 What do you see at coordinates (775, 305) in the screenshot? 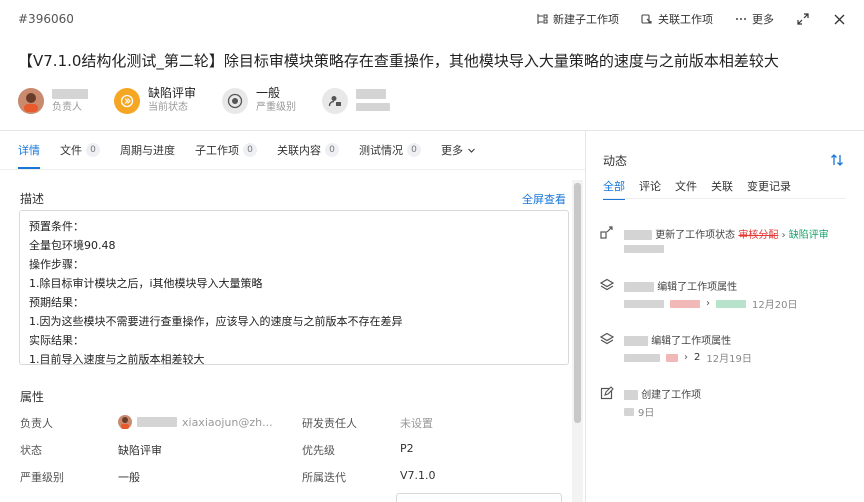
I see `activity-date: 12月20日` at bounding box center [775, 305].